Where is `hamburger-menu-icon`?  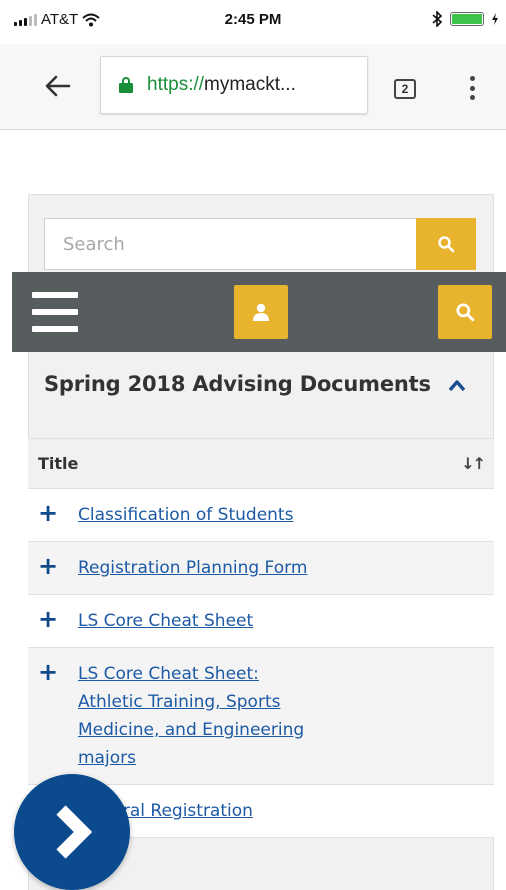
hamburger-menu-icon is located at coordinates (55, 312).